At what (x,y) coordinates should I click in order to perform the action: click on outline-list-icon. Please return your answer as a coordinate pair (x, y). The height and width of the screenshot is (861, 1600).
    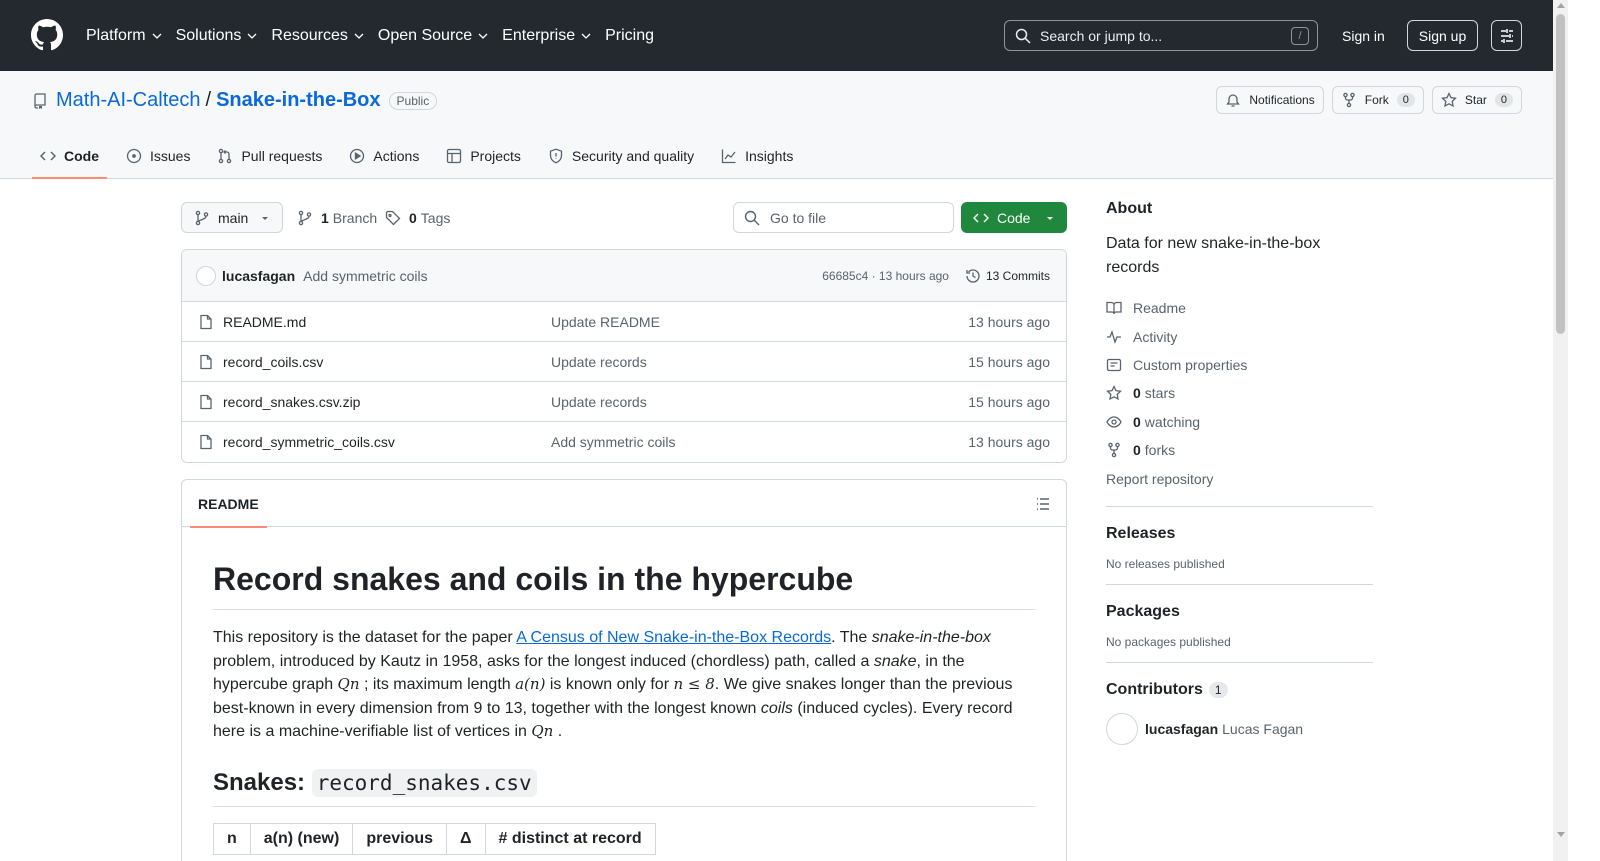
    Looking at the image, I should click on (1043, 504).